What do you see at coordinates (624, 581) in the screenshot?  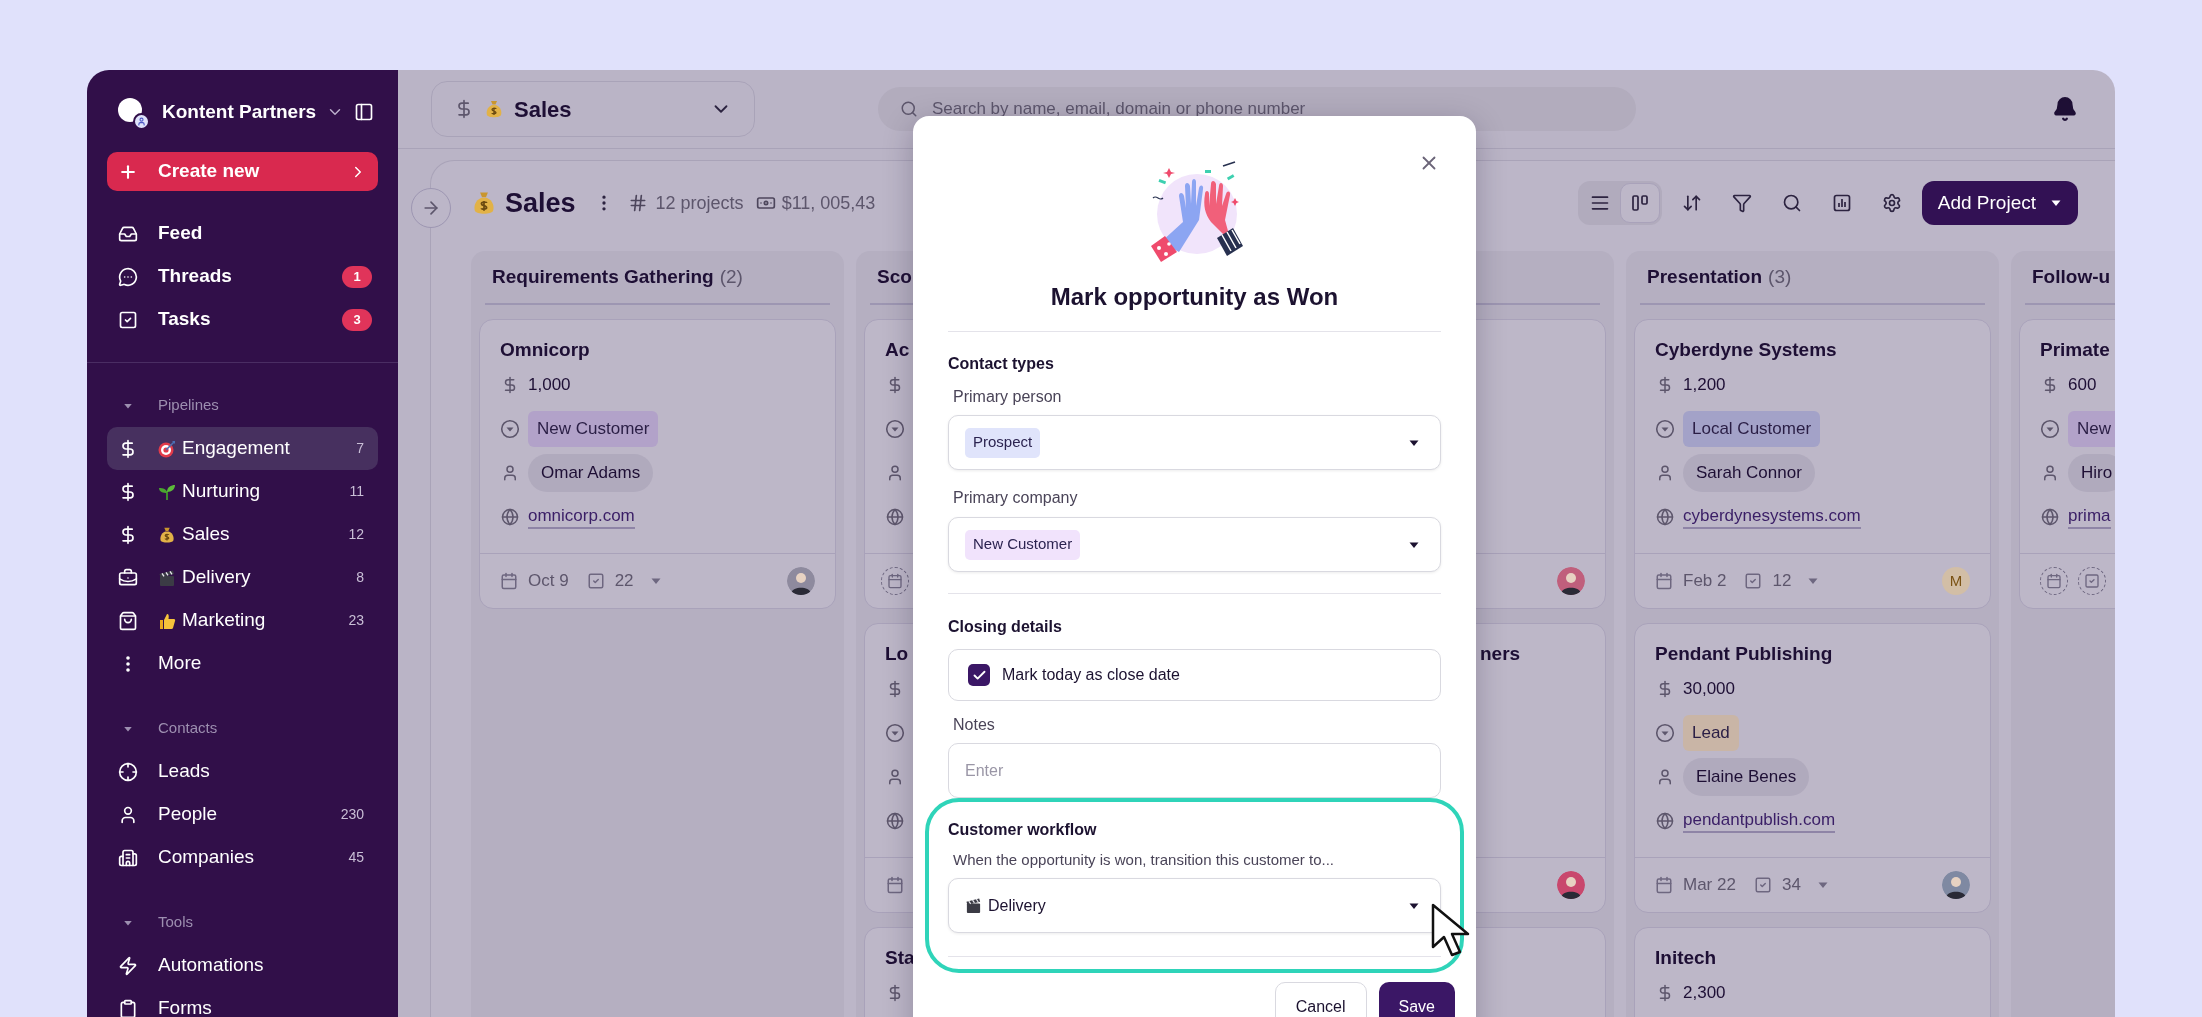 I see `task-count: 22` at bounding box center [624, 581].